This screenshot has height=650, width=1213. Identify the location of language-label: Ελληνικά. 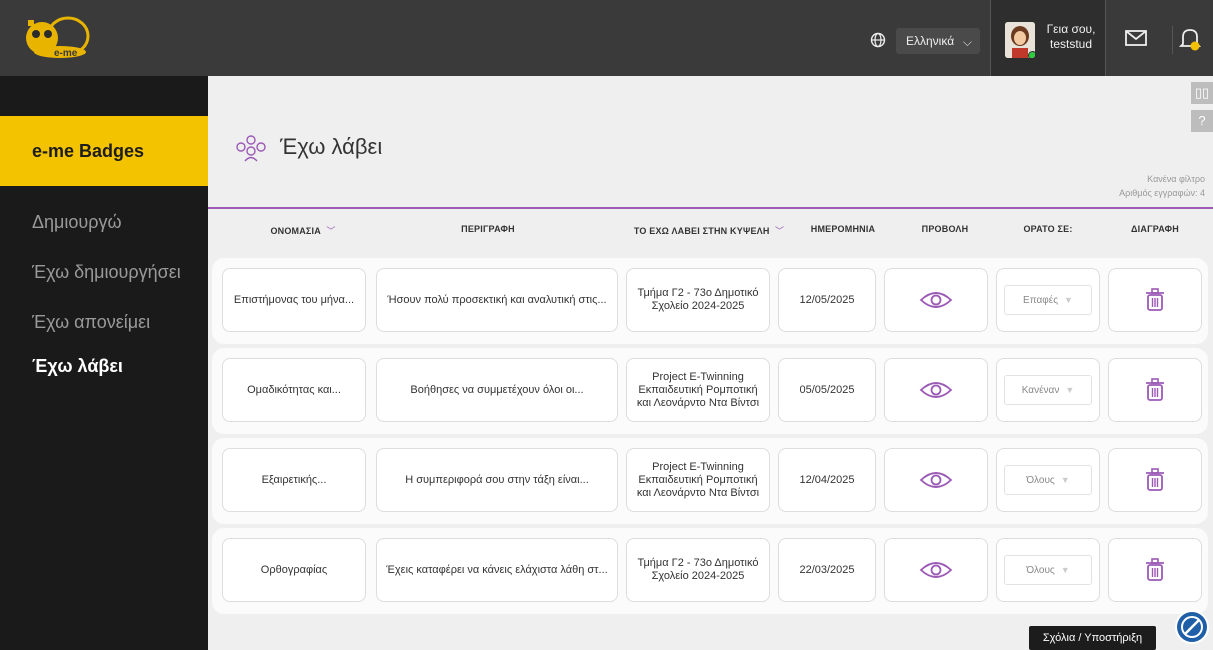
(930, 41).